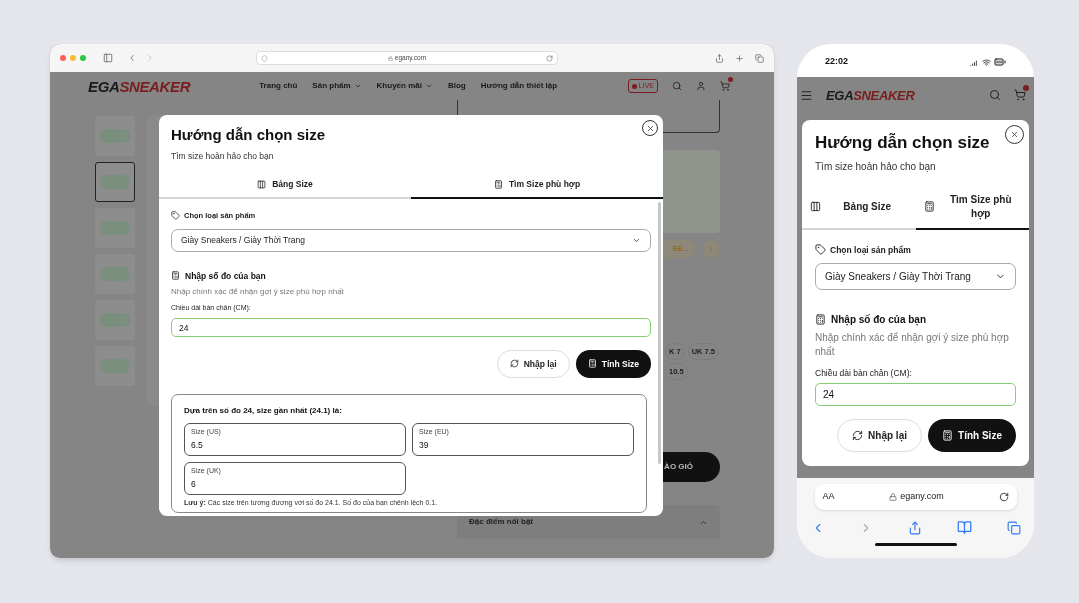 Image resolution: width=1079 pixels, height=603 pixels. What do you see at coordinates (108, 58) in the screenshot?
I see `sidebar-icon` at bounding box center [108, 58].